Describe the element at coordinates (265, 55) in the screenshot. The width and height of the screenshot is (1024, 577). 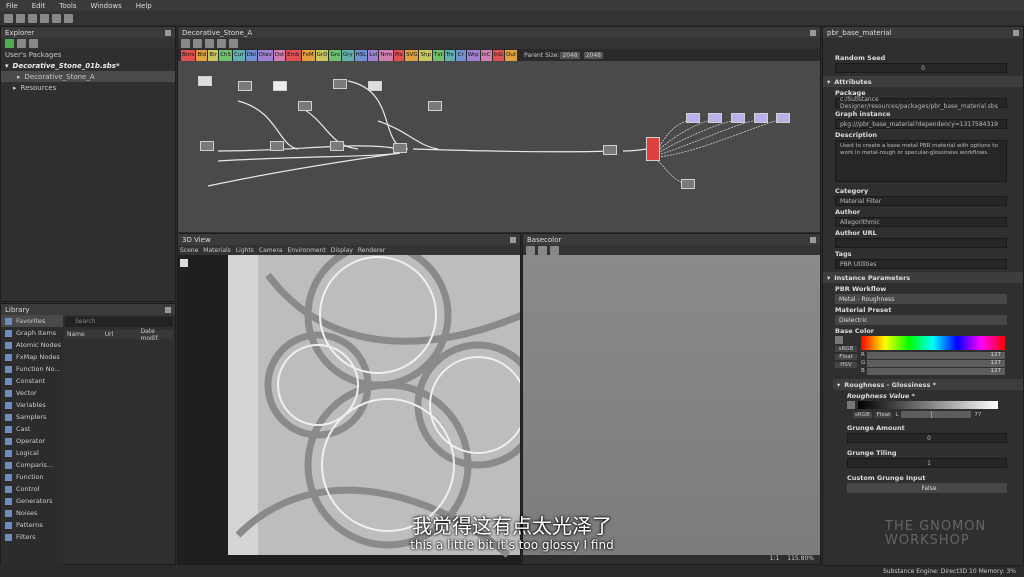
I see `node-button: Dtav` at that location.